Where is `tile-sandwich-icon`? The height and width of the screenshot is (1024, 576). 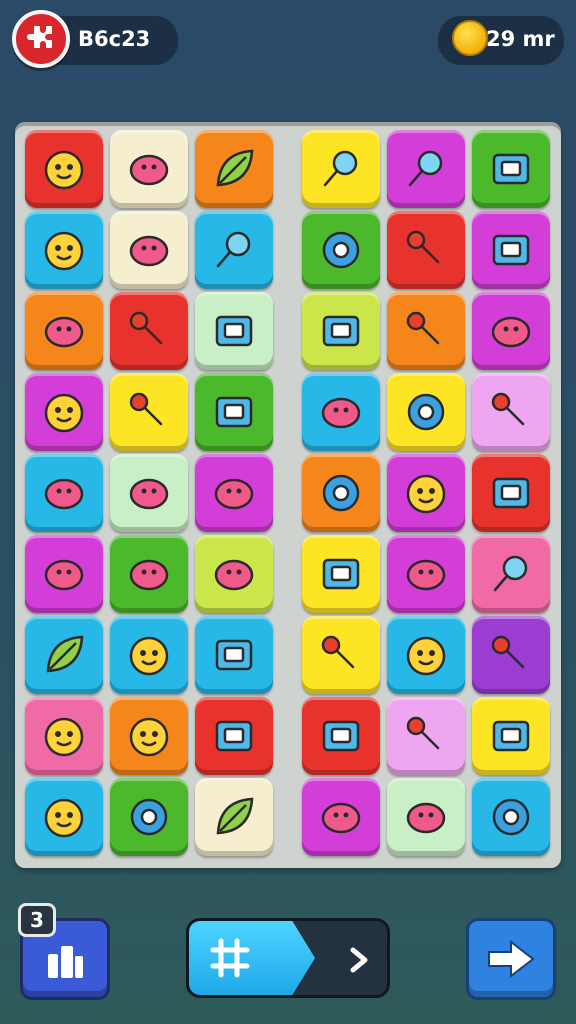
tile-sandwich-icon is located at coordinates (426, 817).